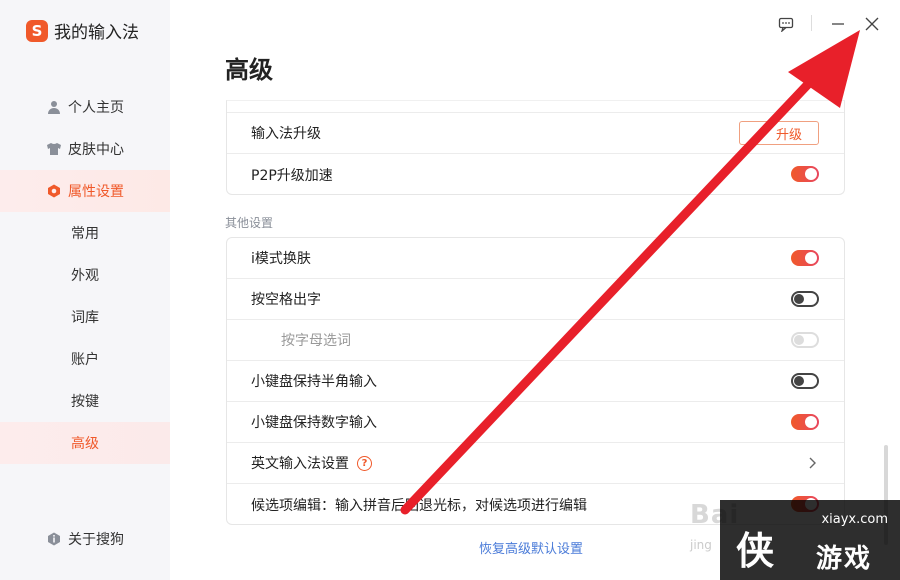  What do you see at coordinates (286, 134) in the screenshot?
I see `setting-label: 输入法升级` at bounding box center [286, 134].